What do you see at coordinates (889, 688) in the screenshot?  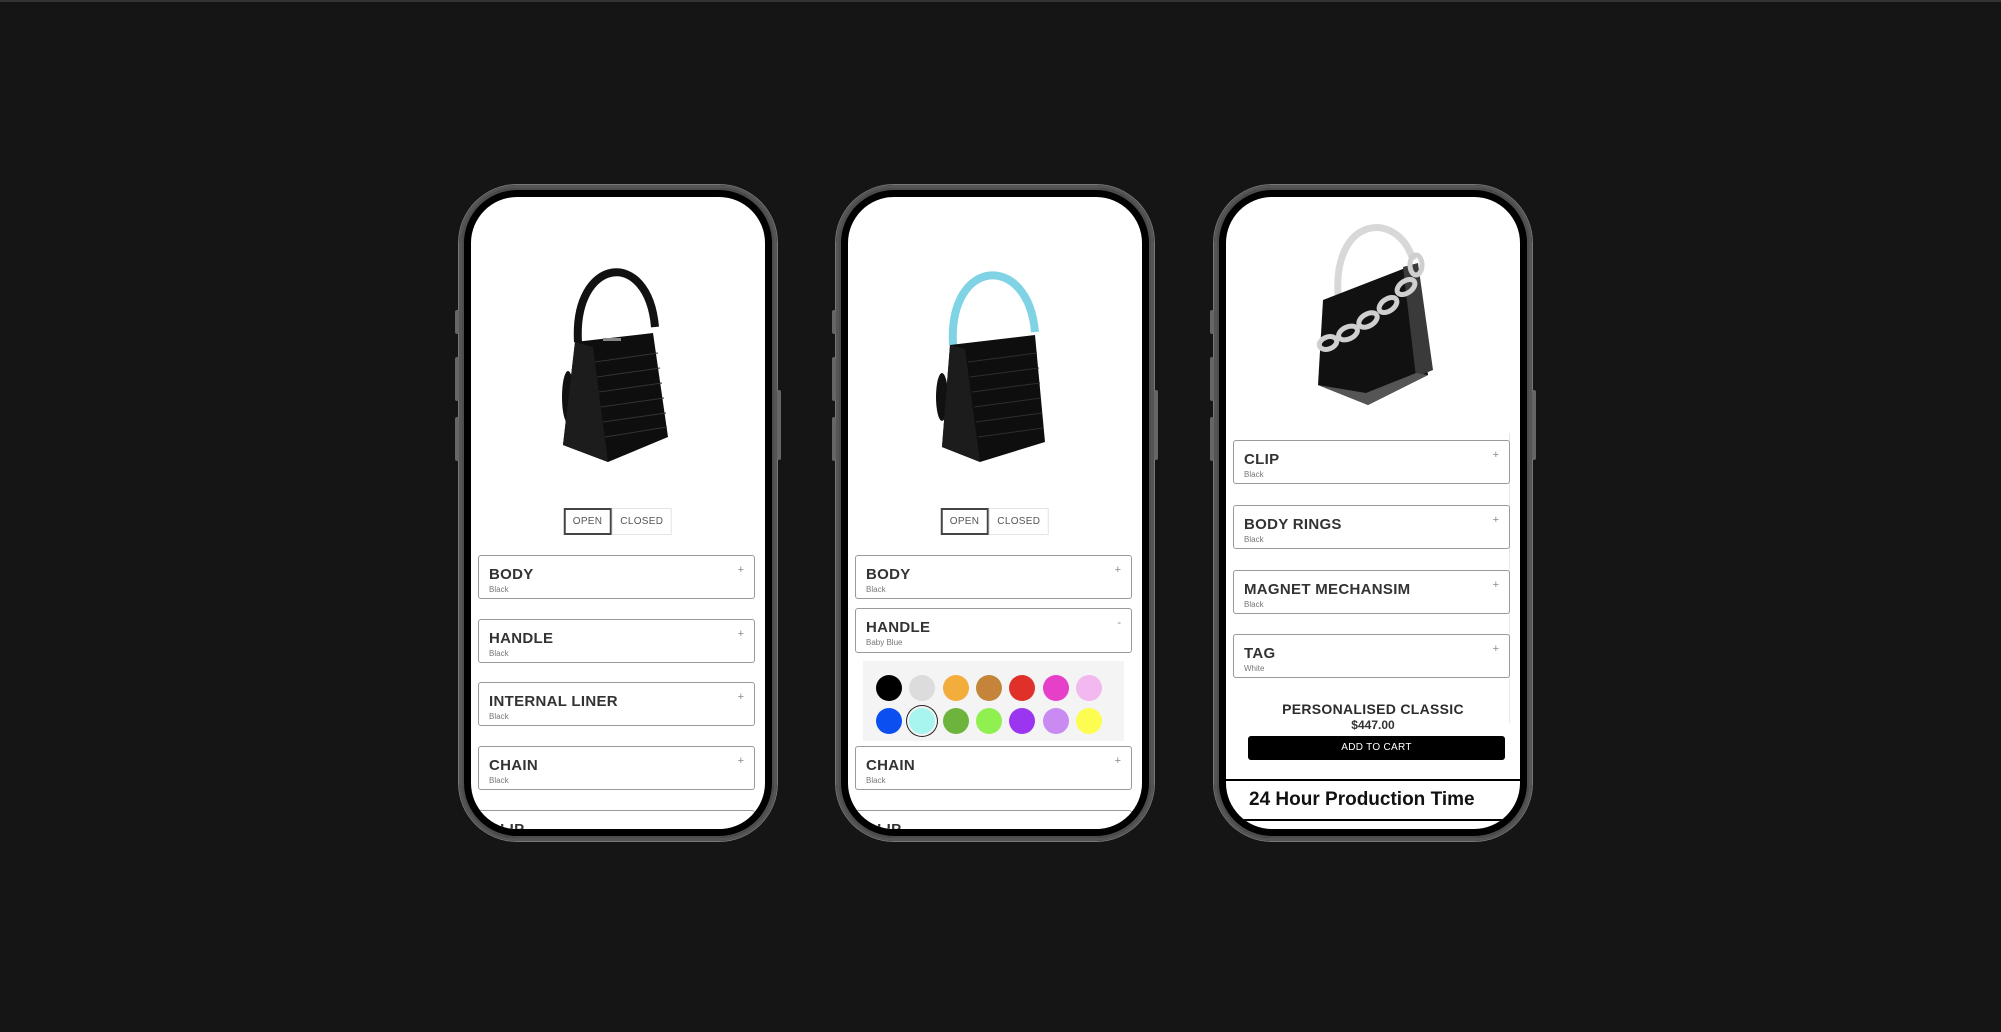 I see `color-swatch-black` at bounding box center [889, 688].